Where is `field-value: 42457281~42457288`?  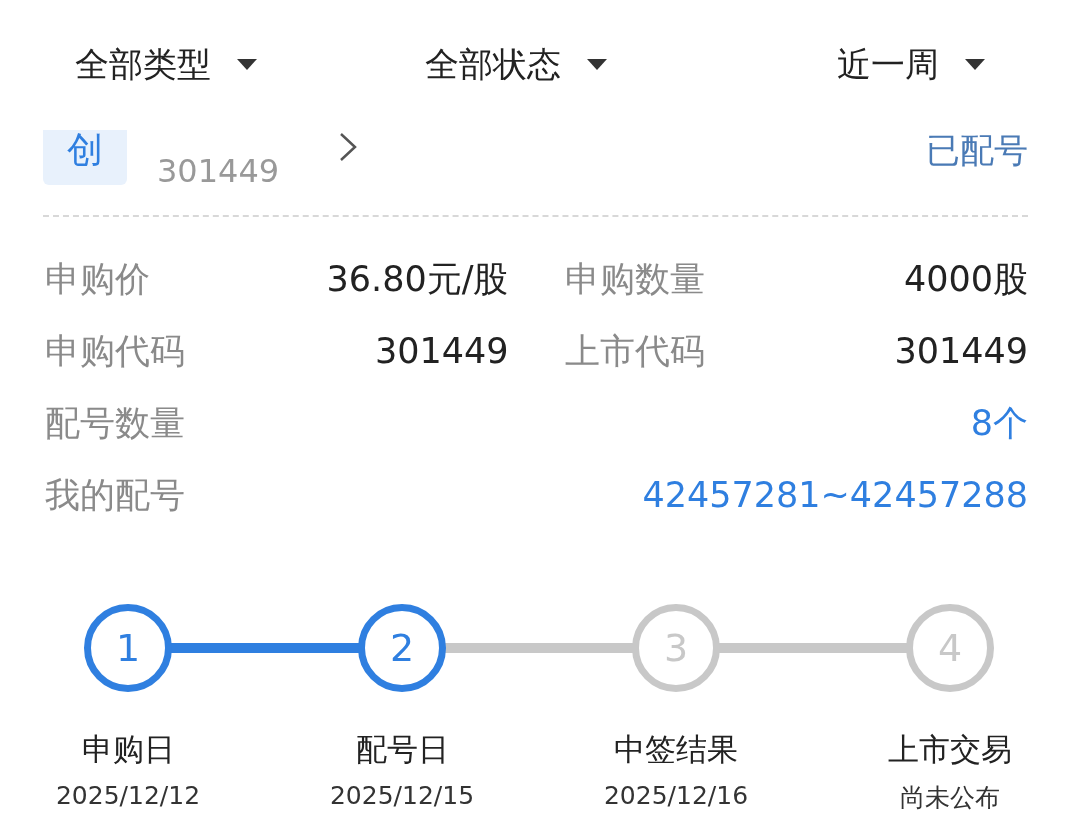 field-value: 42457281~42457288 is located at coordinates (835, 495).